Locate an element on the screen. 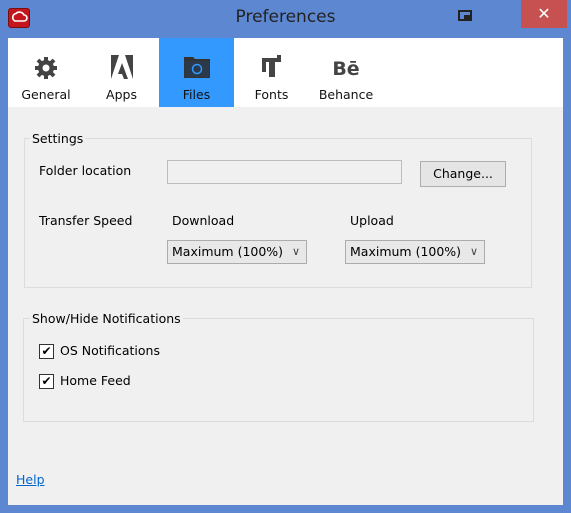  folder-location-input is located at coordinates (284, 172).